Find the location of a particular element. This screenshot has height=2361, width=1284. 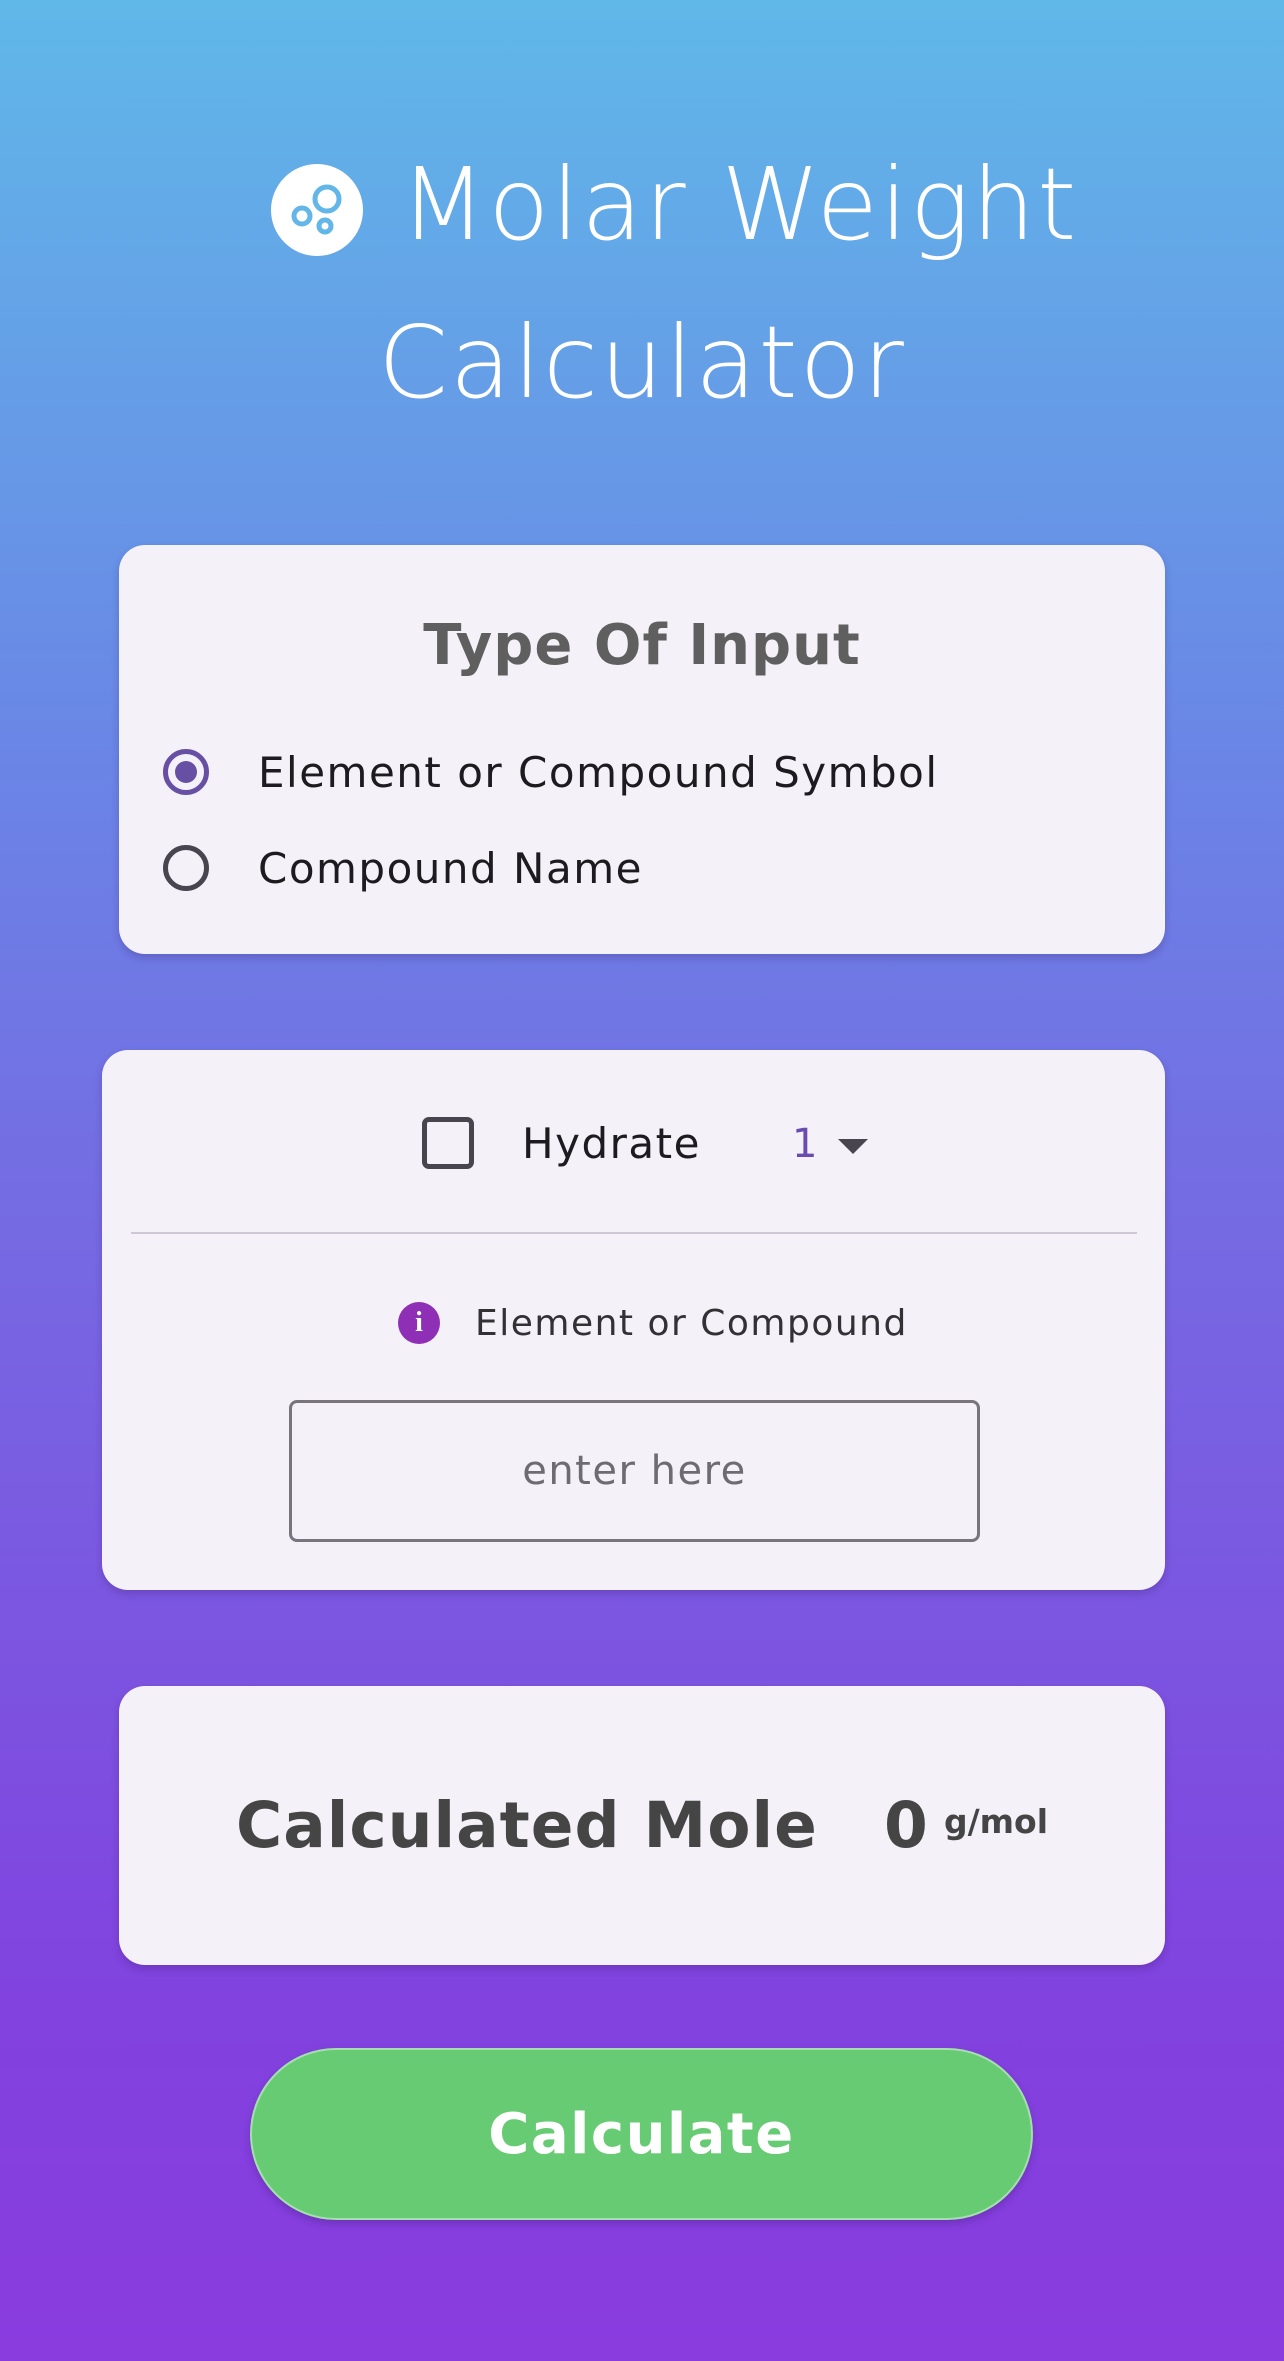

result-unit: g/mol is located at coordinates (996, 1821).